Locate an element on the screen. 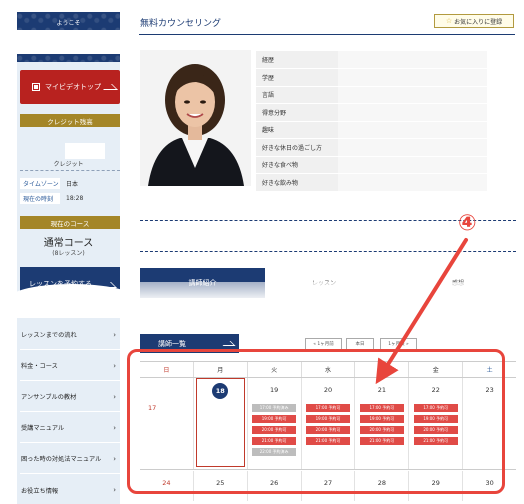 The image size is (524, 504). annotation-step-number: ④ is located at coordinates (467, 223).